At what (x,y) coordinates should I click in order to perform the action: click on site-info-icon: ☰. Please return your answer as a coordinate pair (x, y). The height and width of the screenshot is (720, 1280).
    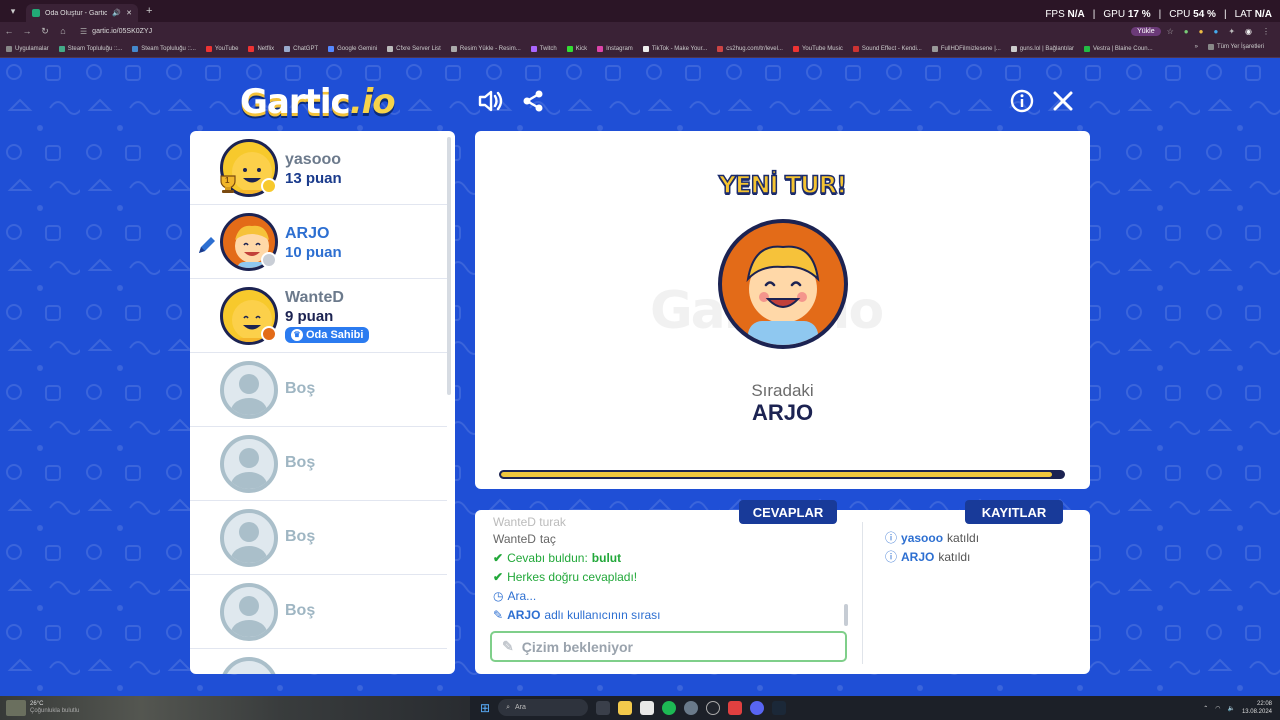
    Looking at the image, I should click on (83, 31).